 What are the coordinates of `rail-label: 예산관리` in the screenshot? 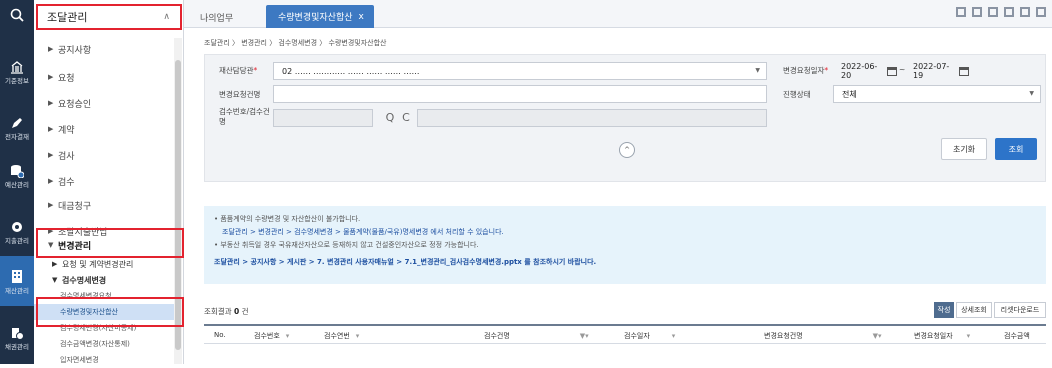 It's located at (17, 184).